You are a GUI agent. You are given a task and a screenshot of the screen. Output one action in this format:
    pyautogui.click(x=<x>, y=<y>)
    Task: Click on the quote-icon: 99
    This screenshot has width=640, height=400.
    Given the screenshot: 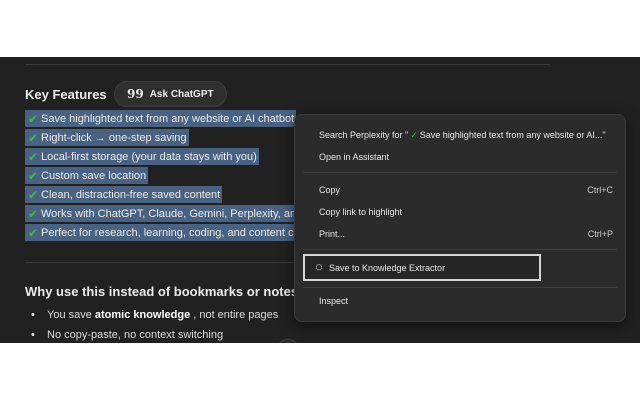 What is the action you would take?
    pyautogui.click(x=135, y=94)
    